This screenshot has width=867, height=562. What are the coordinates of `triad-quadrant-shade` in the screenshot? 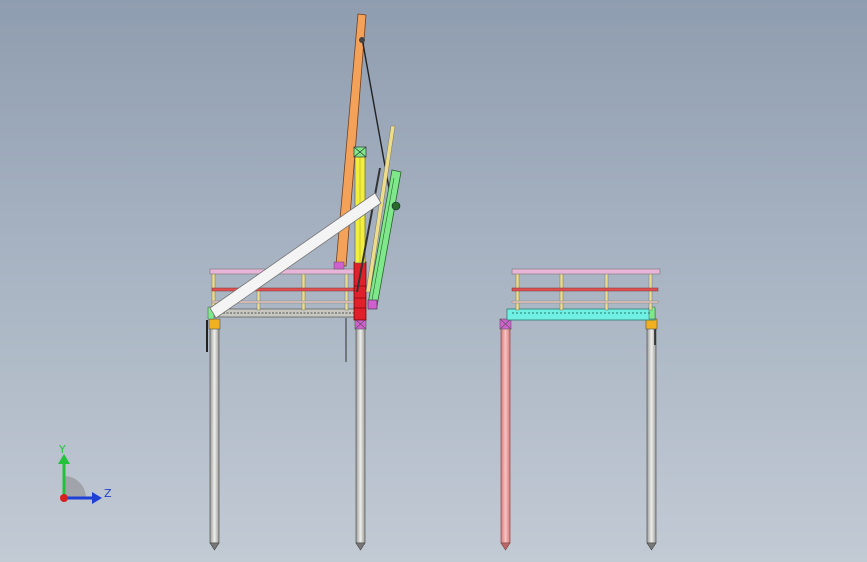 It's located at (75, 487).